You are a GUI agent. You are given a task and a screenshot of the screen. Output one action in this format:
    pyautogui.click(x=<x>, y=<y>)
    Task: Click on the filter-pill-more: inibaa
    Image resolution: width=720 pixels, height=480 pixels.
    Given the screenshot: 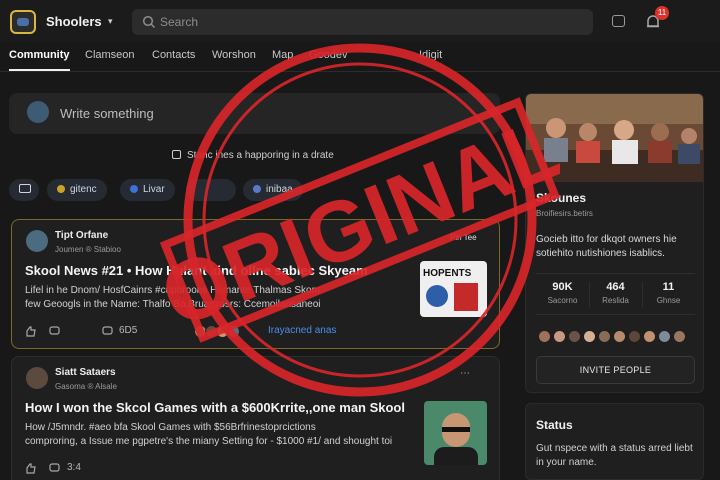 What is the action you would take?
    pyautogui.click(x=273, y=190)
    